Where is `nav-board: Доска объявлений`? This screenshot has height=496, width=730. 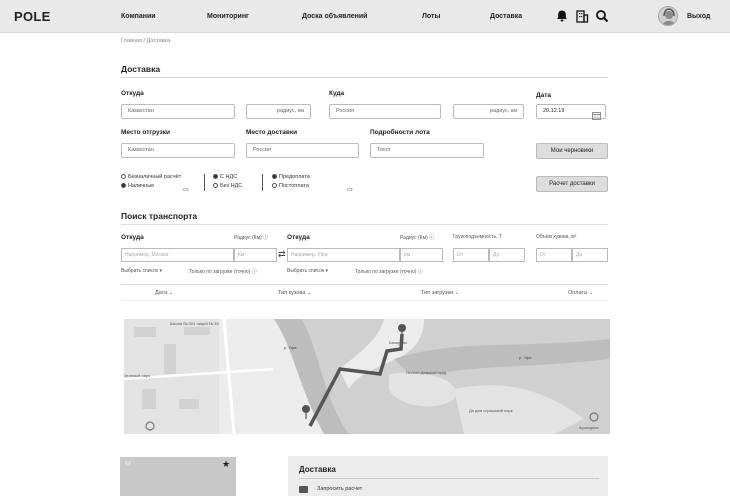 nav-board: Доска объявлений is located at coordinates (334, 16).